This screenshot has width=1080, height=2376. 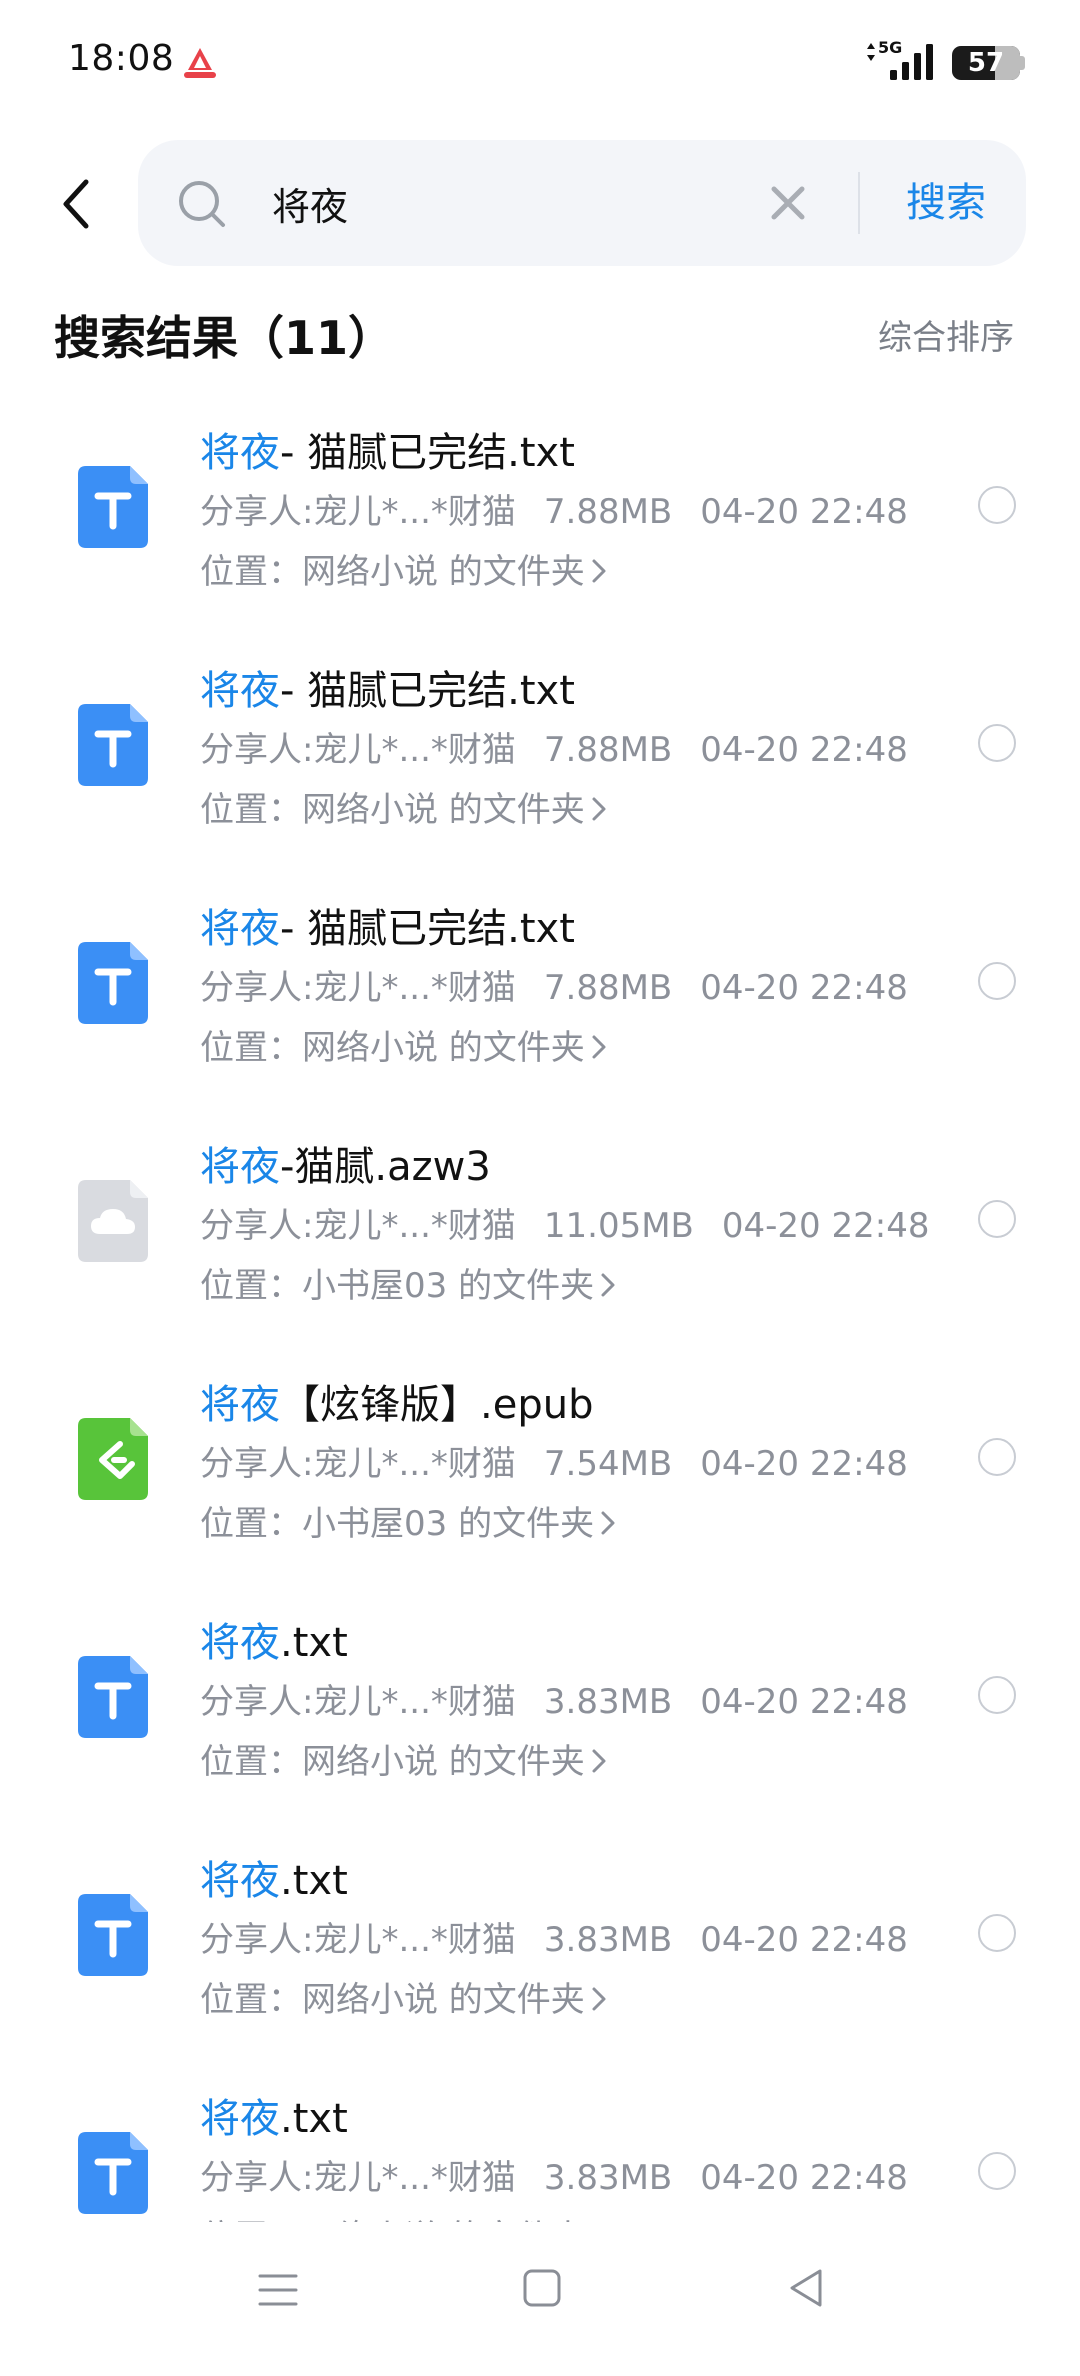 I want to click on epub-file-icon, so click(x=113, y=1459).